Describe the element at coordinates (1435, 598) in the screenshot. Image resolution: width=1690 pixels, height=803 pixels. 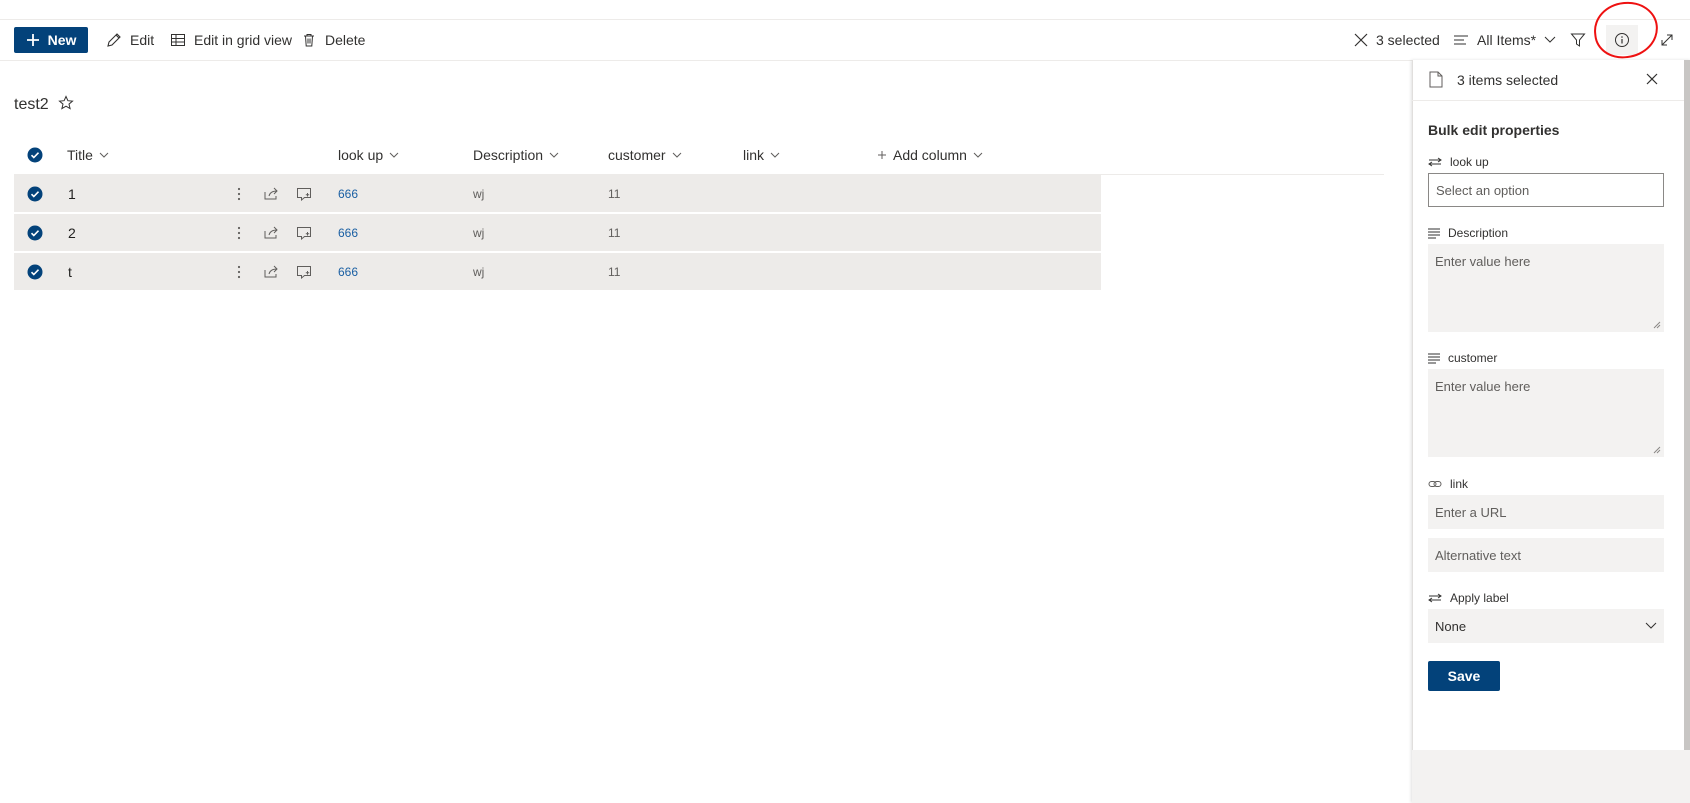
I see `apply-label-icon` at that location.